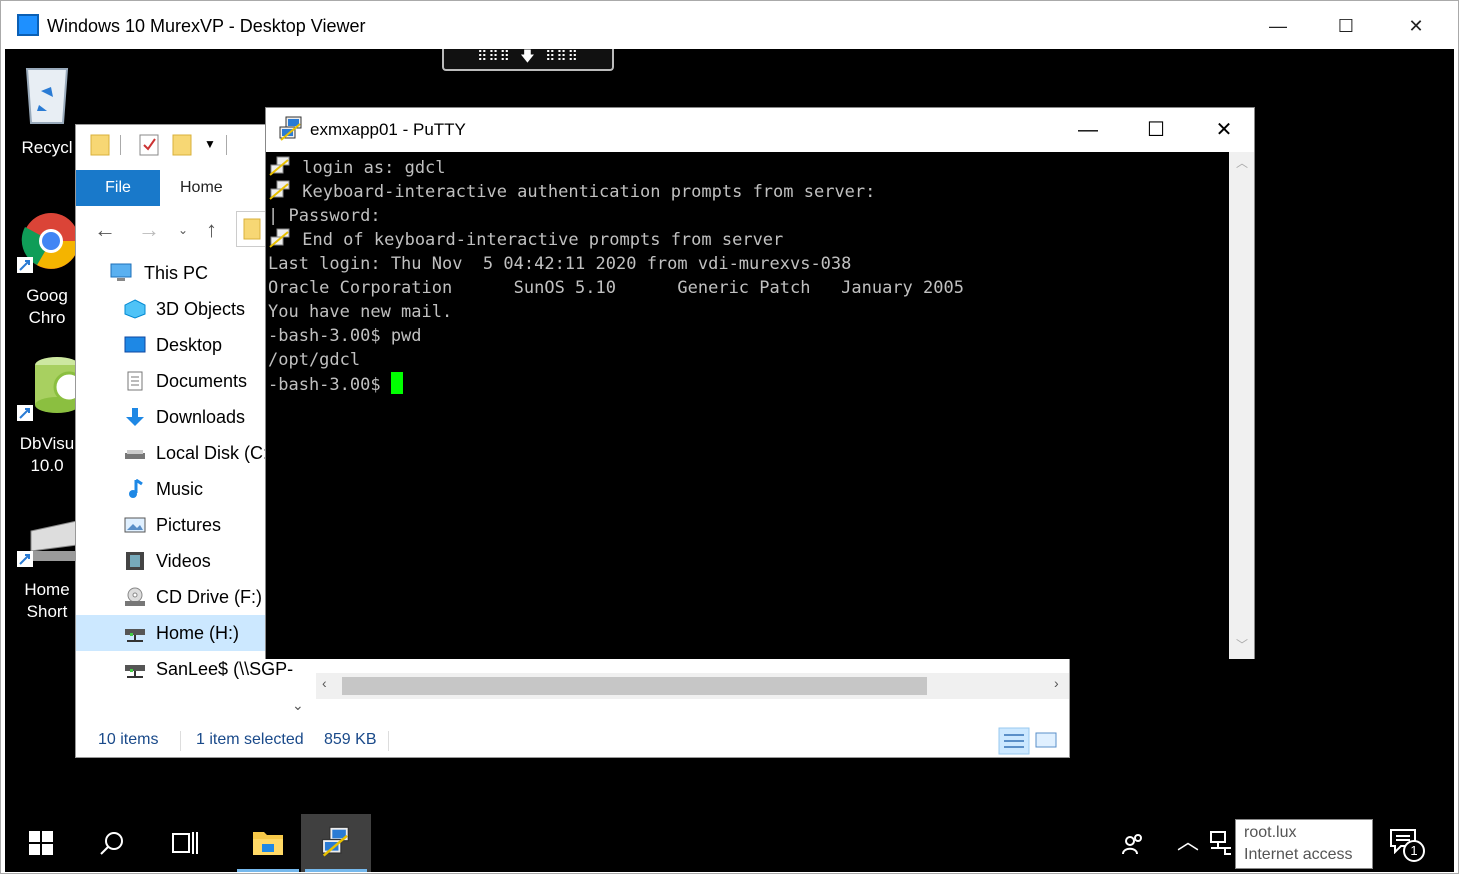 The image size is (1459, 880). What do you see at coordinates (189, 525) in the screenshot?
I see `tree-item-label: Pictures` at bounding box center [189, 525].